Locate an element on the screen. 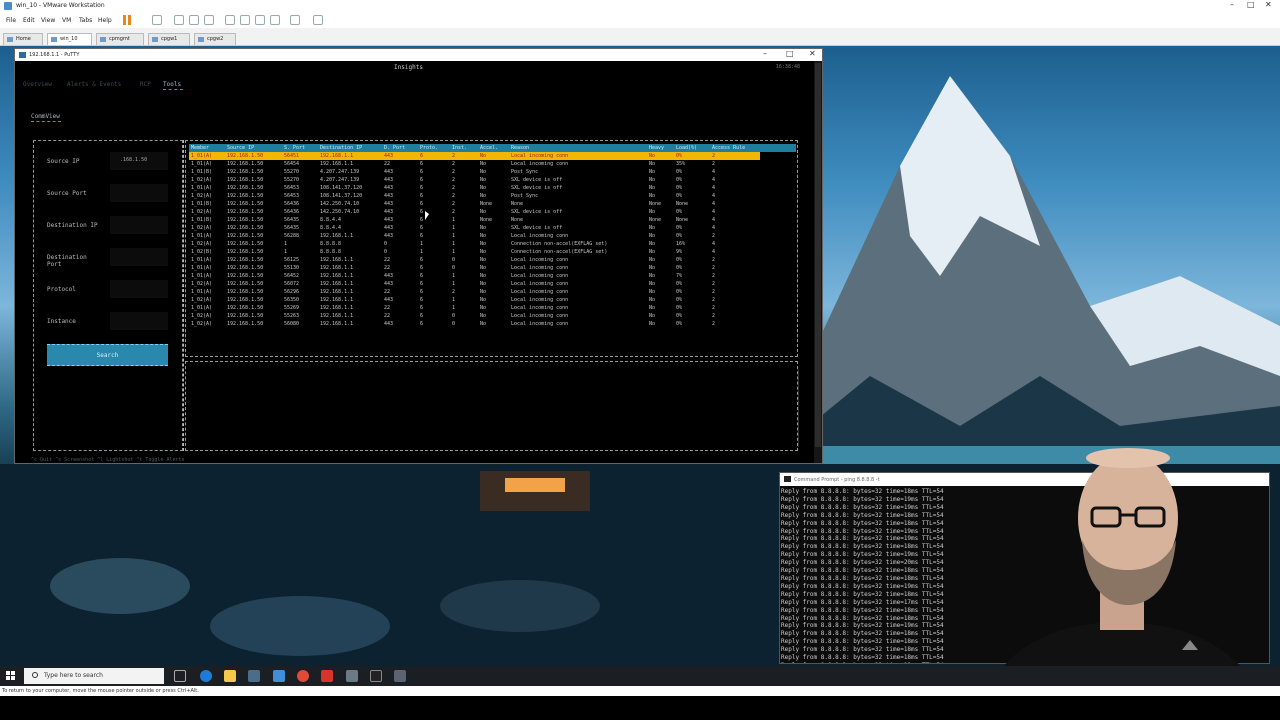 The image size is (1280, 720). col-heavy: Heavy is located at coordinates (656, 148).